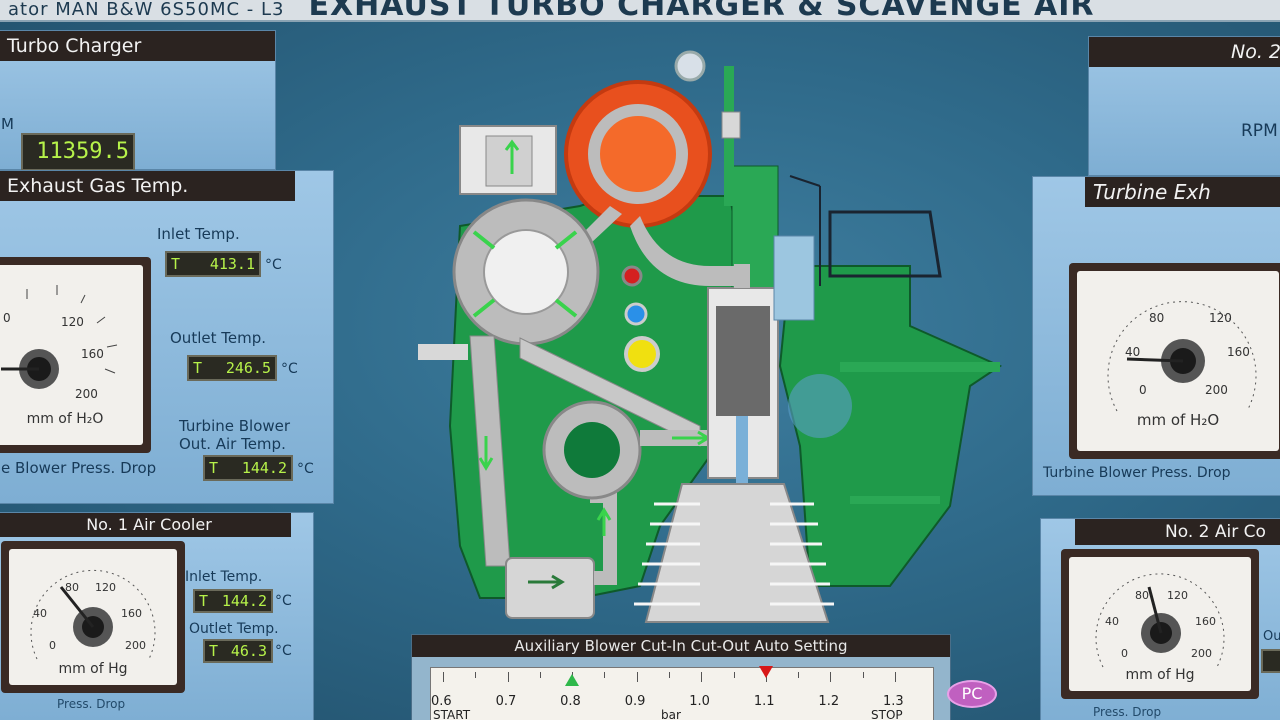 Image resolution: width=1280 pixels, height=720 pixels. Describe the element at coordinates (1238, 352) in the screenshot. I see `turbine-tick-160: 160` at that location.